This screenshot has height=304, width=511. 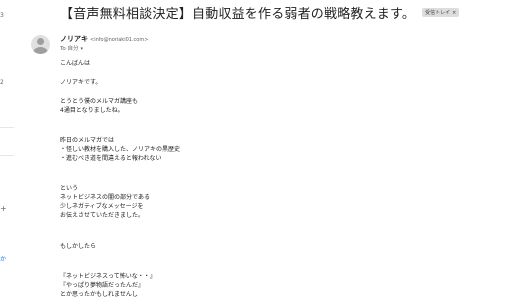 I want to click on left-strip-link: か, so click(x=3, y=258).